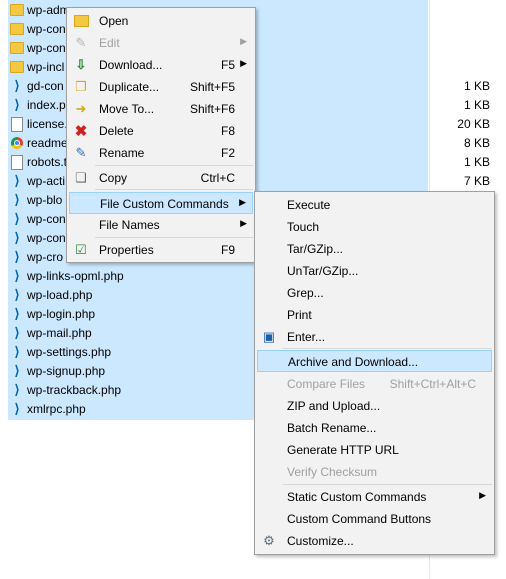  What do you see at coordinates (161, 225) in the screenshot?
I see `menu-item-file-names: File Names ▶` at bounding box center [161, 225].